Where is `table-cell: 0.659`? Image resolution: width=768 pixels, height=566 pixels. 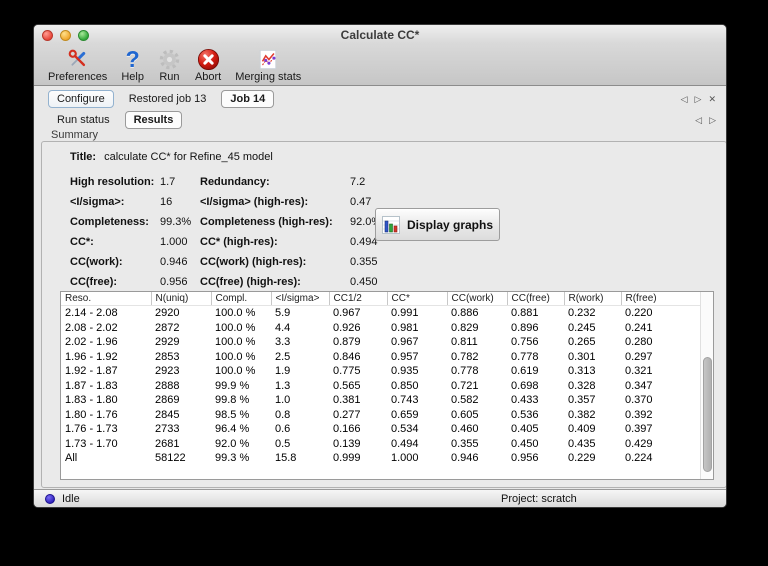 table-cell: 0.659 is located at coordinates (405, 414).